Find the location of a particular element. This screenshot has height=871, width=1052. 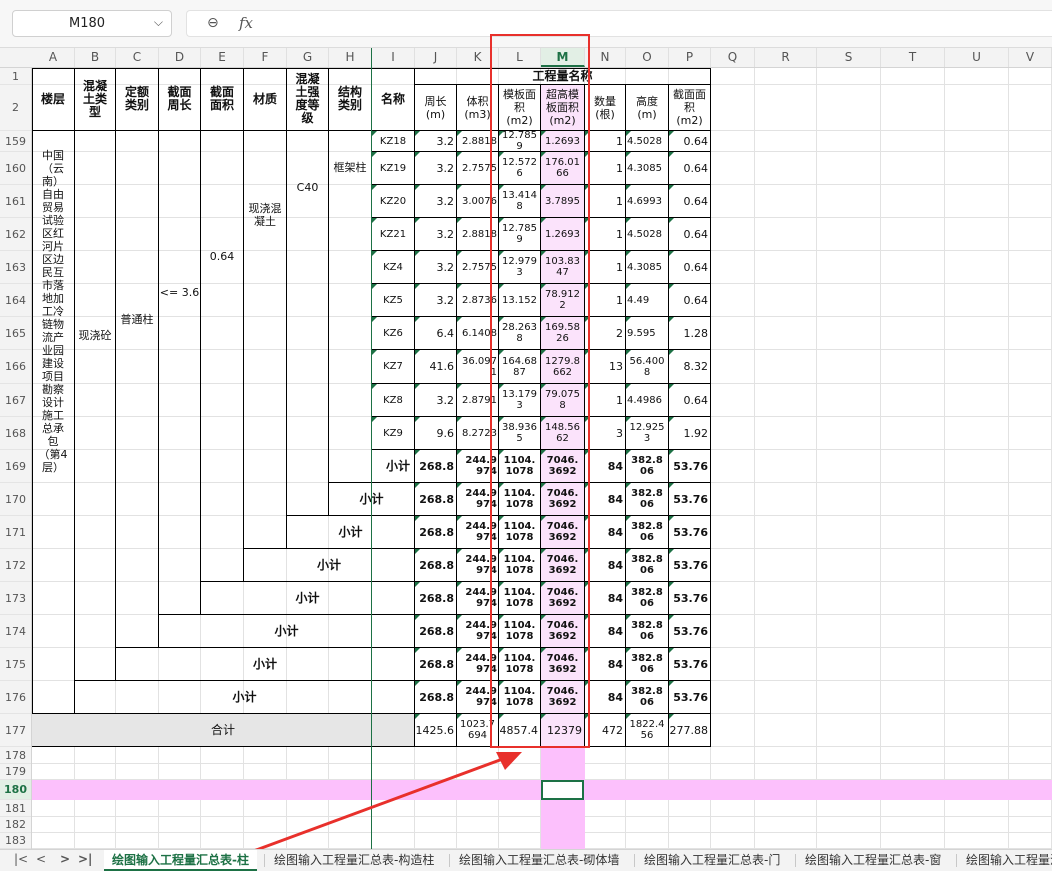

total-formwork: 4857.4 is located at coordinates (520, 730).